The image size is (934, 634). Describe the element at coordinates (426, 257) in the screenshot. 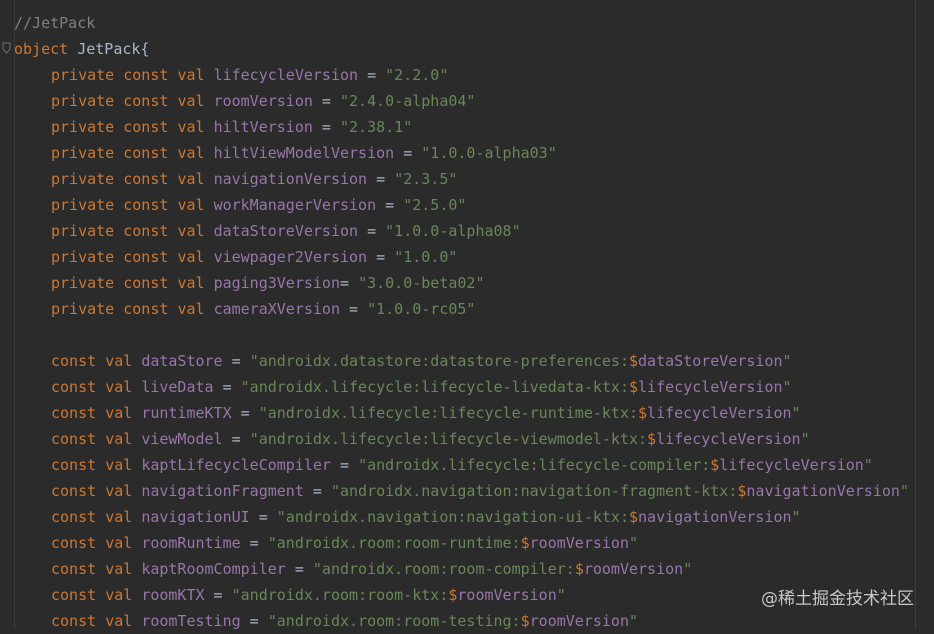

I see `version-string: "1.0.0"` at that location.